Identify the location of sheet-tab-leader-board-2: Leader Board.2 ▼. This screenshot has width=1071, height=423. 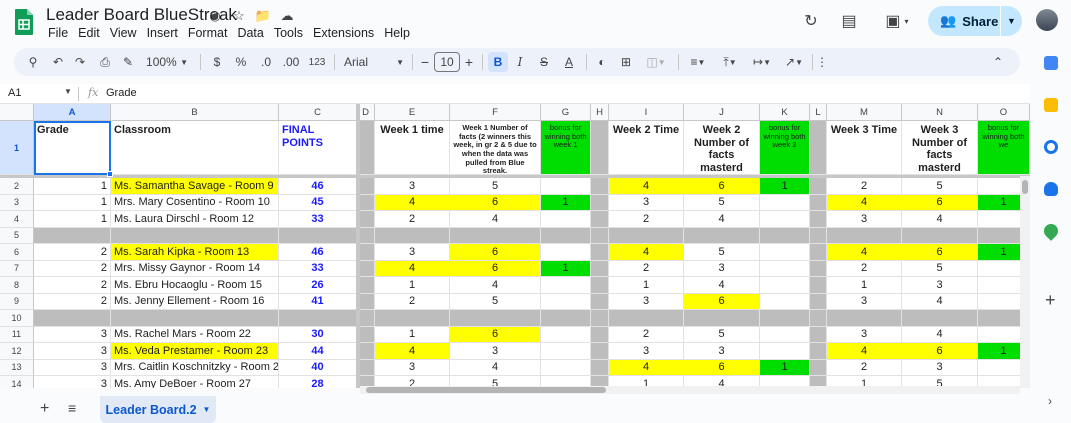
(158, 409).